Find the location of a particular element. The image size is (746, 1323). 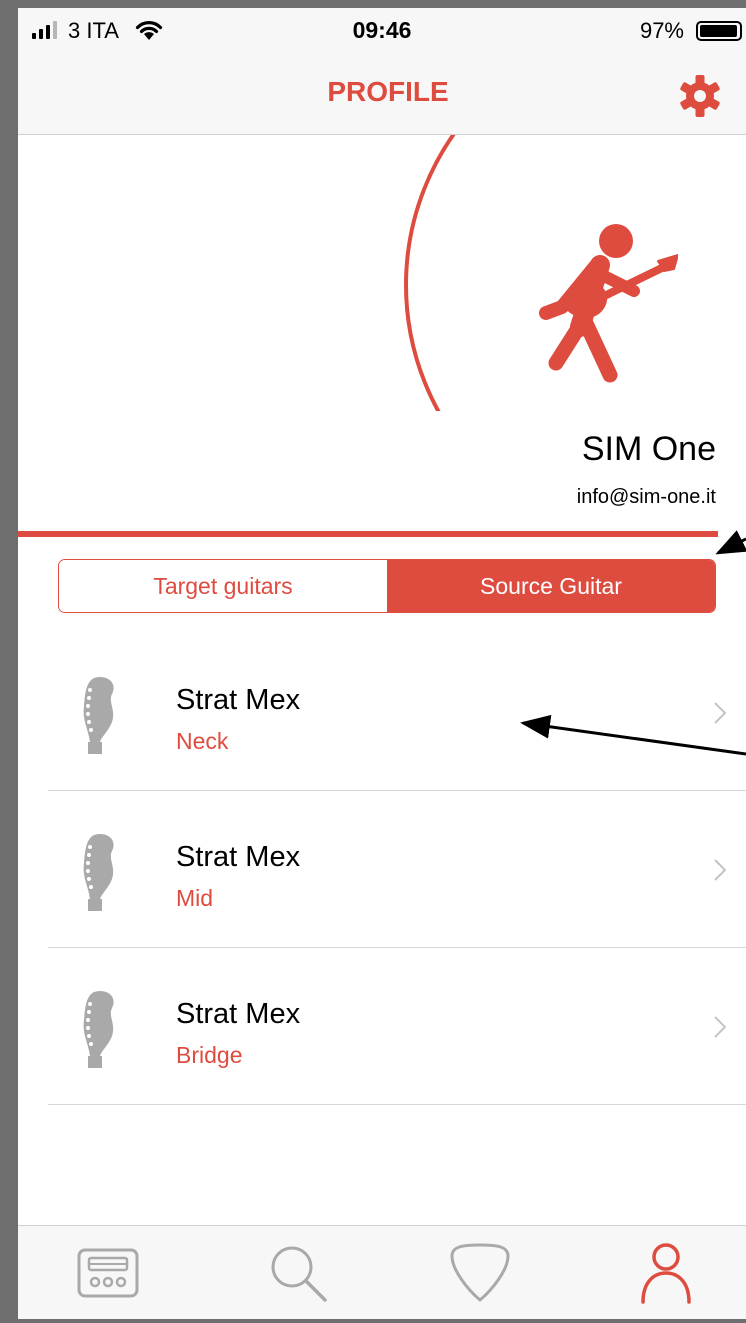

page-title: PROFILE is located at coordinates (388, 91).